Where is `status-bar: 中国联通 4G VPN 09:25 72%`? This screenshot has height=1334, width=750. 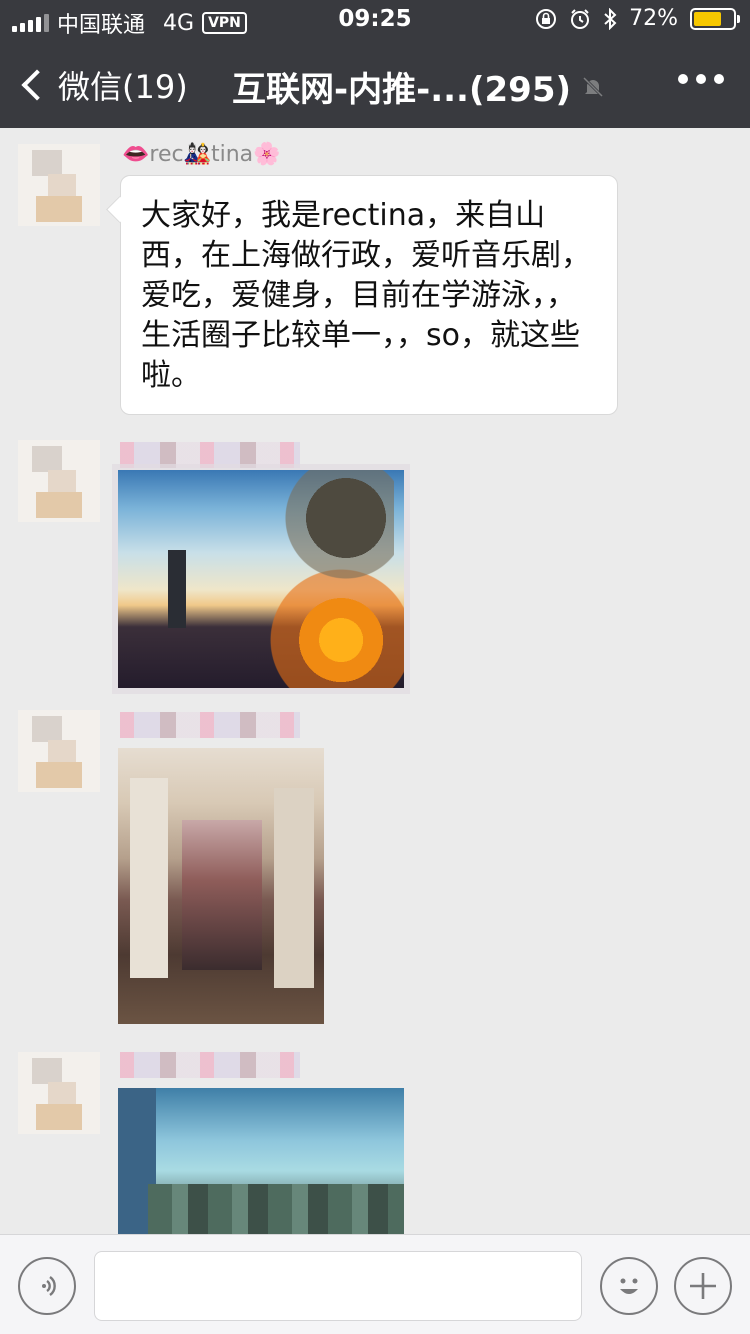
status-bar: 中国联通 4G VPN 09:25 72% is located at coordinates (375, 20).